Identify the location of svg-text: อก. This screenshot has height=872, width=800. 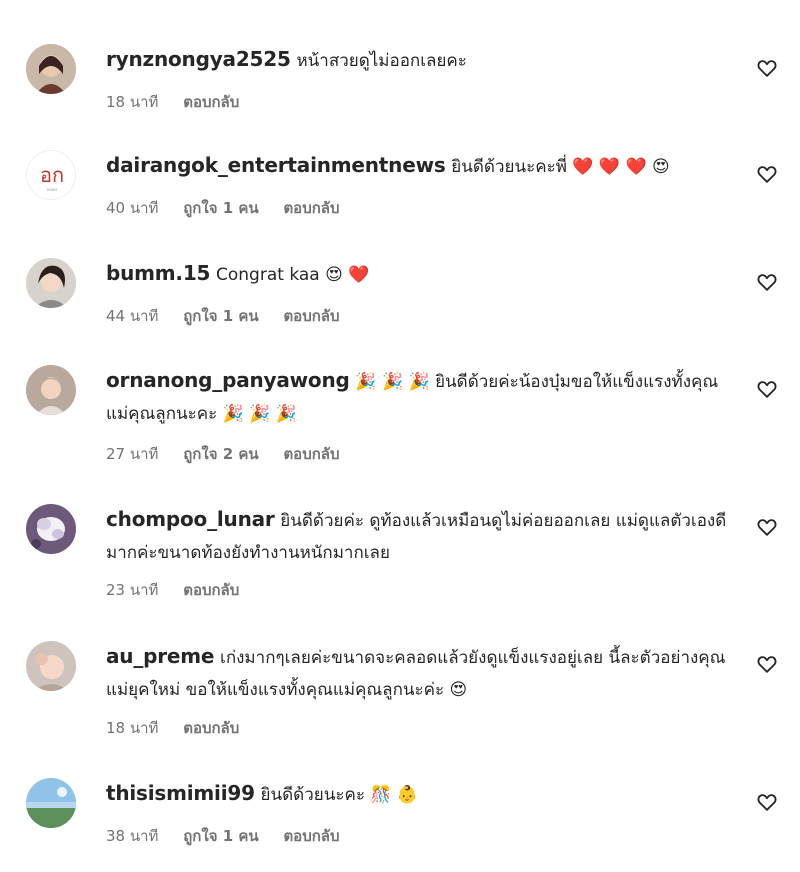
(52, 175).